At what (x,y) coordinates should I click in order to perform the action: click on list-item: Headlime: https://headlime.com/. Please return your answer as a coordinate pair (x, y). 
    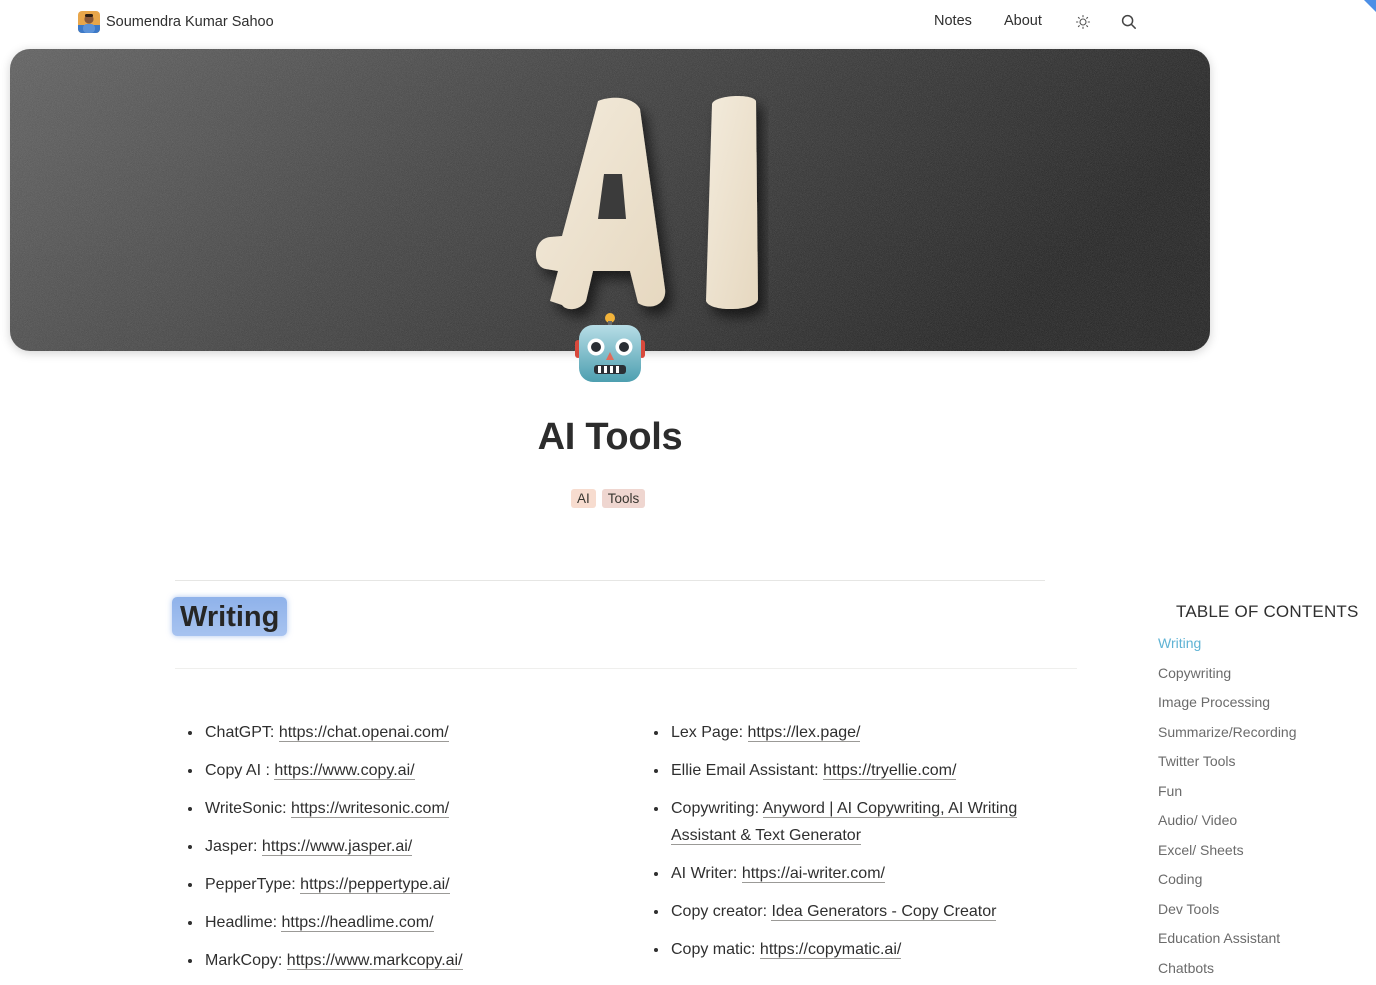
    Looking at the image, I should click on (423, 922).